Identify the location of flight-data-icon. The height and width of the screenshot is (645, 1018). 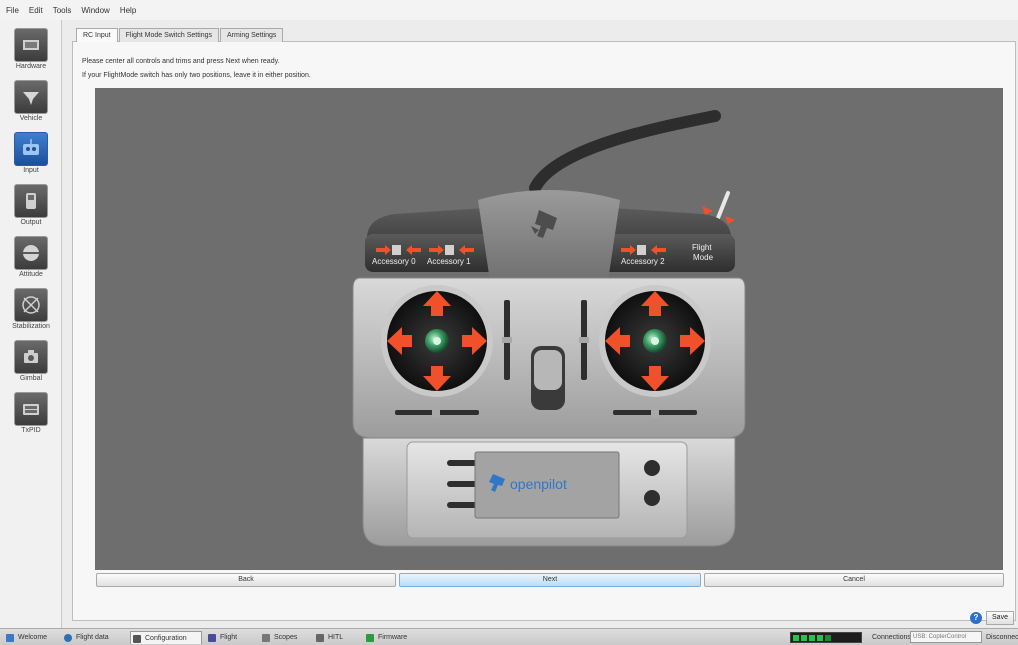
(68, 638).